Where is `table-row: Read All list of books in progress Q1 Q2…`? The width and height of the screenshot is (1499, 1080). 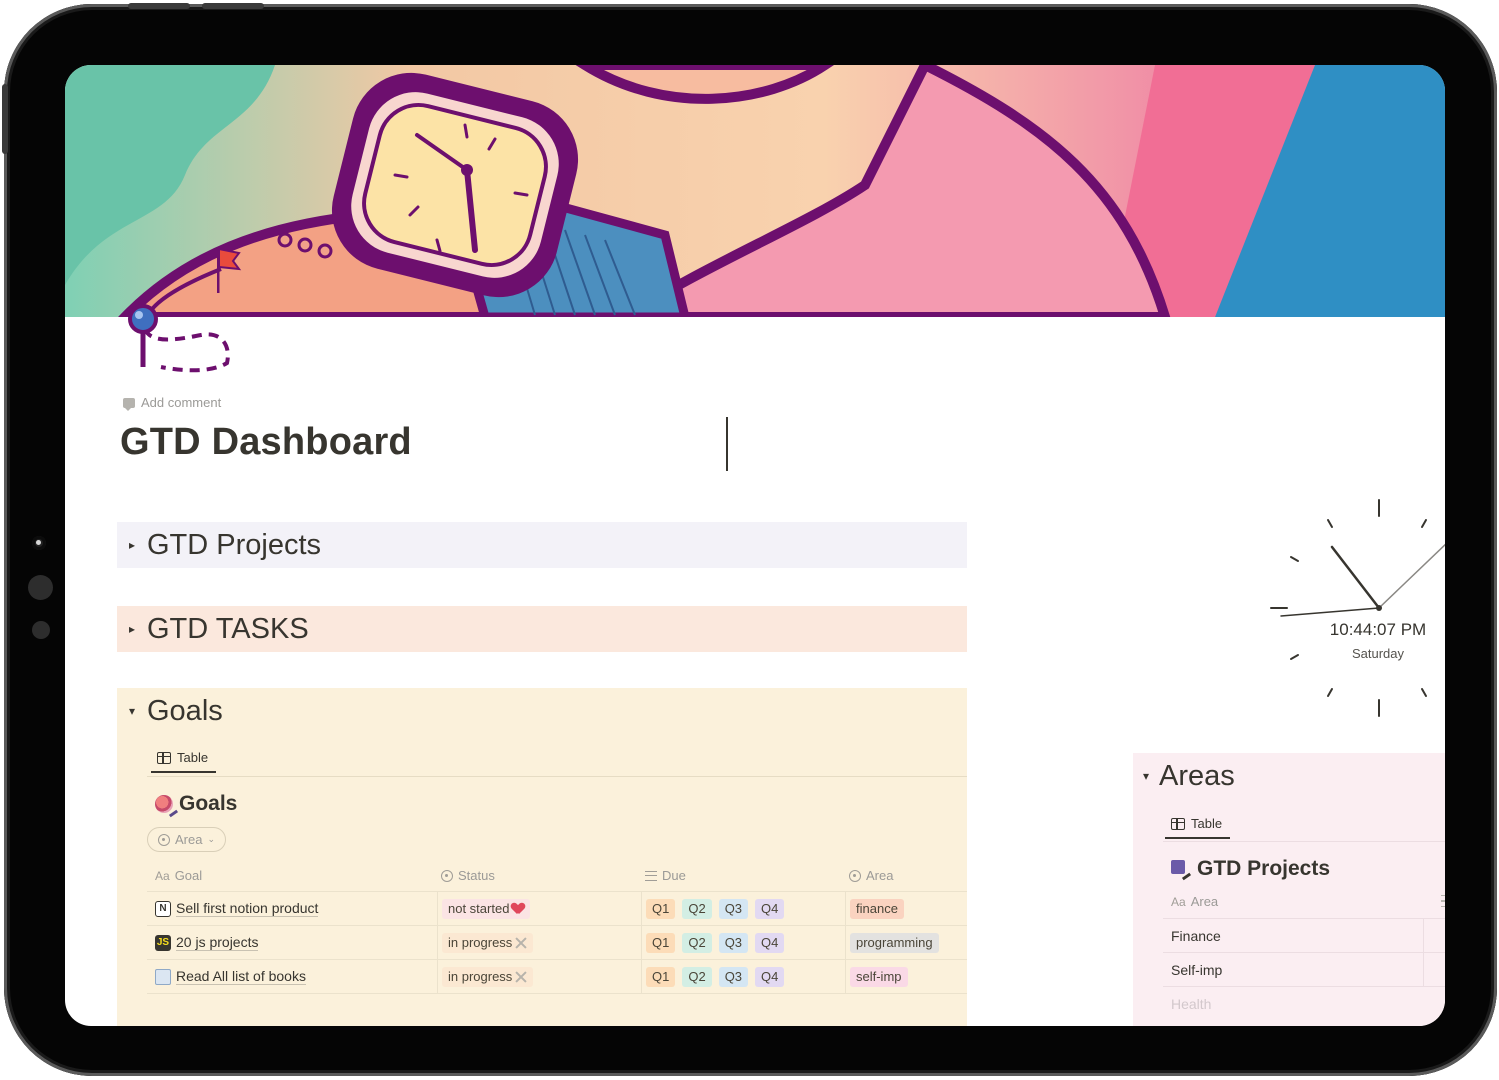 table-row: Read All list of books in progress Q1 Q2… is located at coordinates (557, 977).